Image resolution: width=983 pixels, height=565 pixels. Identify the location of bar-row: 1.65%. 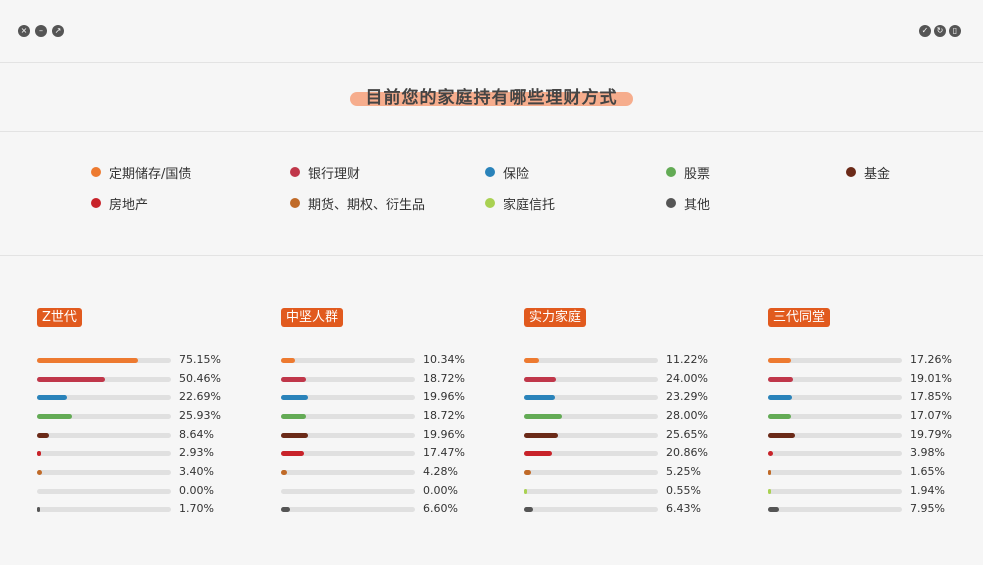
(868, 472).